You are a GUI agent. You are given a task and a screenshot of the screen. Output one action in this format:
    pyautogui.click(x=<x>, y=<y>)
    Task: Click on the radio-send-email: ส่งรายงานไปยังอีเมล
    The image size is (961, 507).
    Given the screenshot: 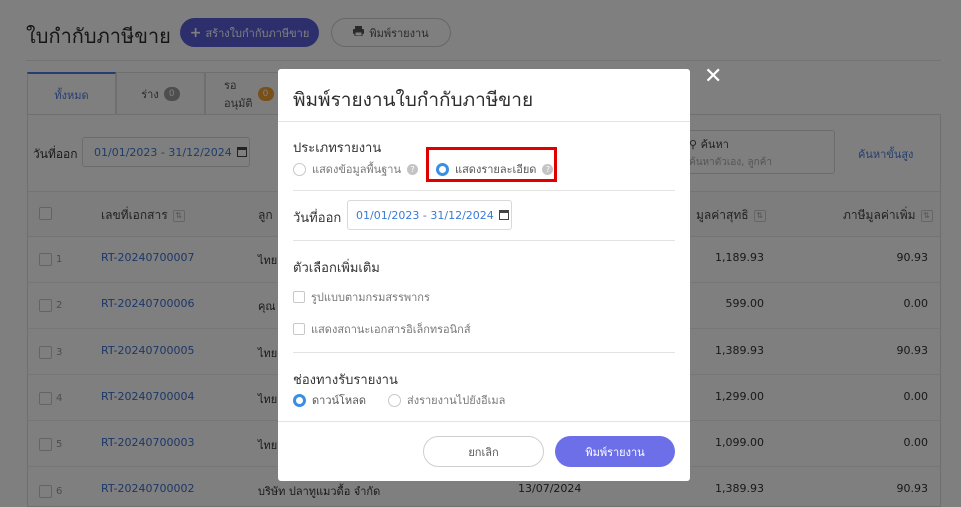 What is the action you would take?
    pyautogui.click(x=446, y=400)
    